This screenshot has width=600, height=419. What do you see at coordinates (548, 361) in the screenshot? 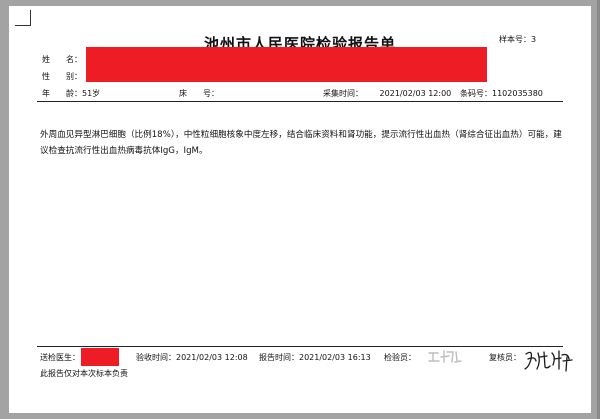
I see `reviewer-signature` at bounding box center [548, 361].